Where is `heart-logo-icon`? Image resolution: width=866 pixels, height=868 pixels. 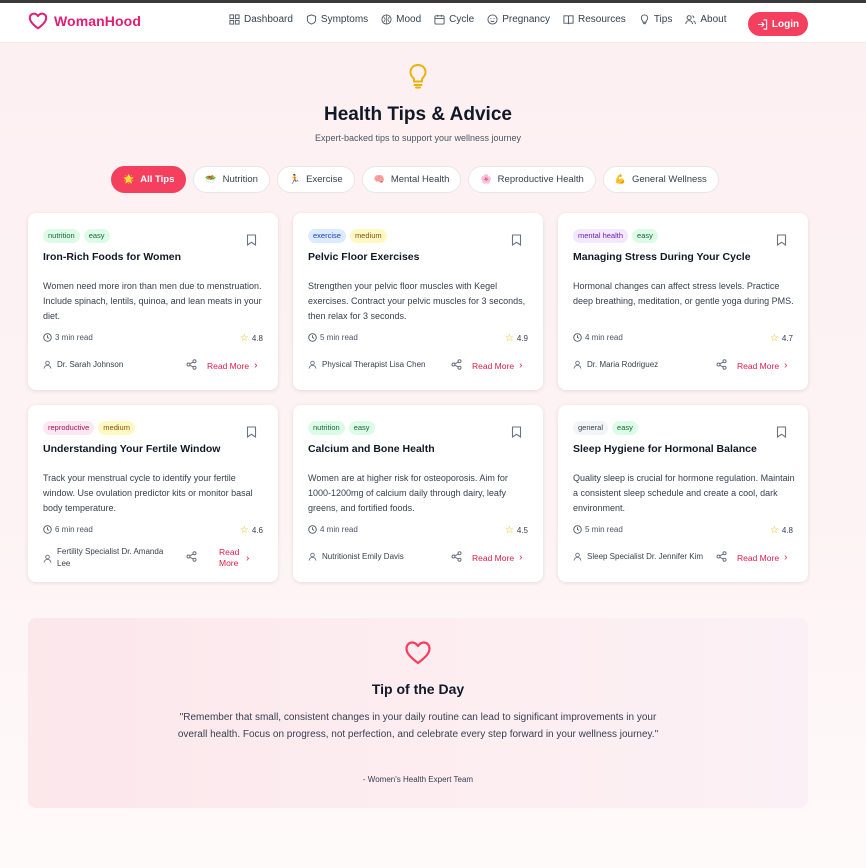
heart-logo-icon is located at coordinates (38, 21).